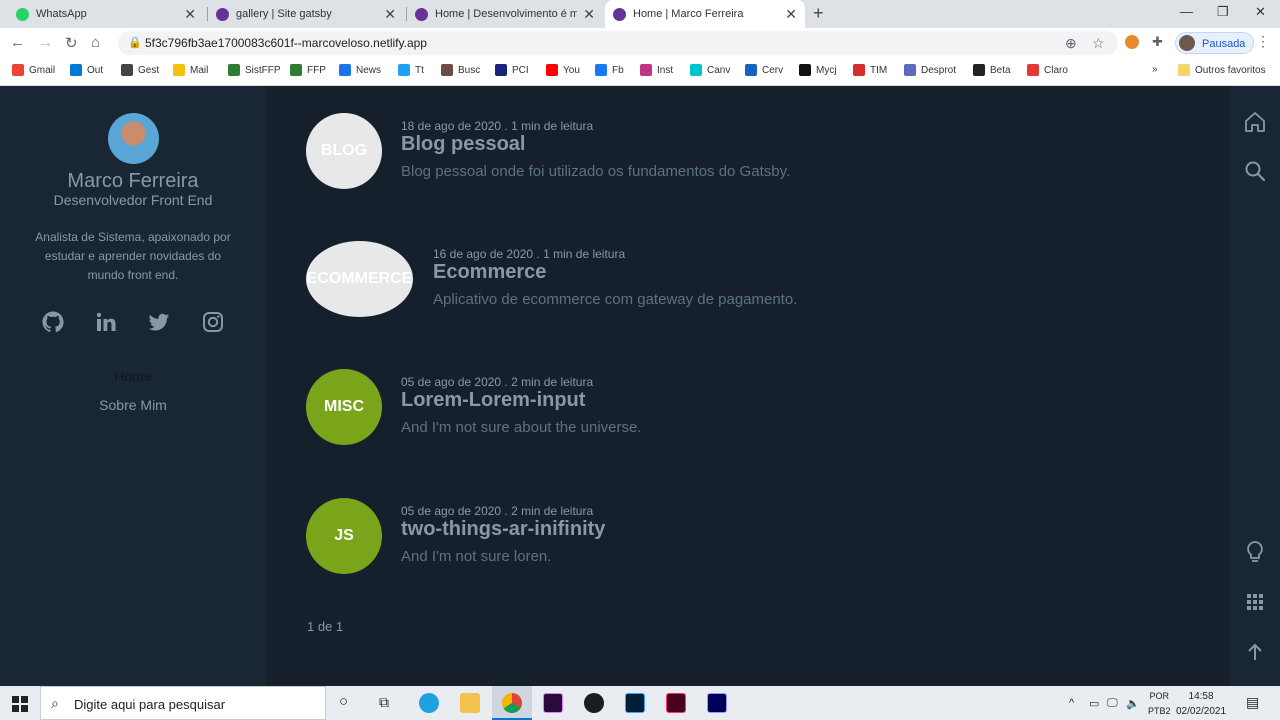 Image resolution: width=1280 pixels, height=720 pixels. What do you see at coordinates (1071, 703) in the screenshot?
I see `chevron-up-icon: ^` at bounding box center [1071, 703].